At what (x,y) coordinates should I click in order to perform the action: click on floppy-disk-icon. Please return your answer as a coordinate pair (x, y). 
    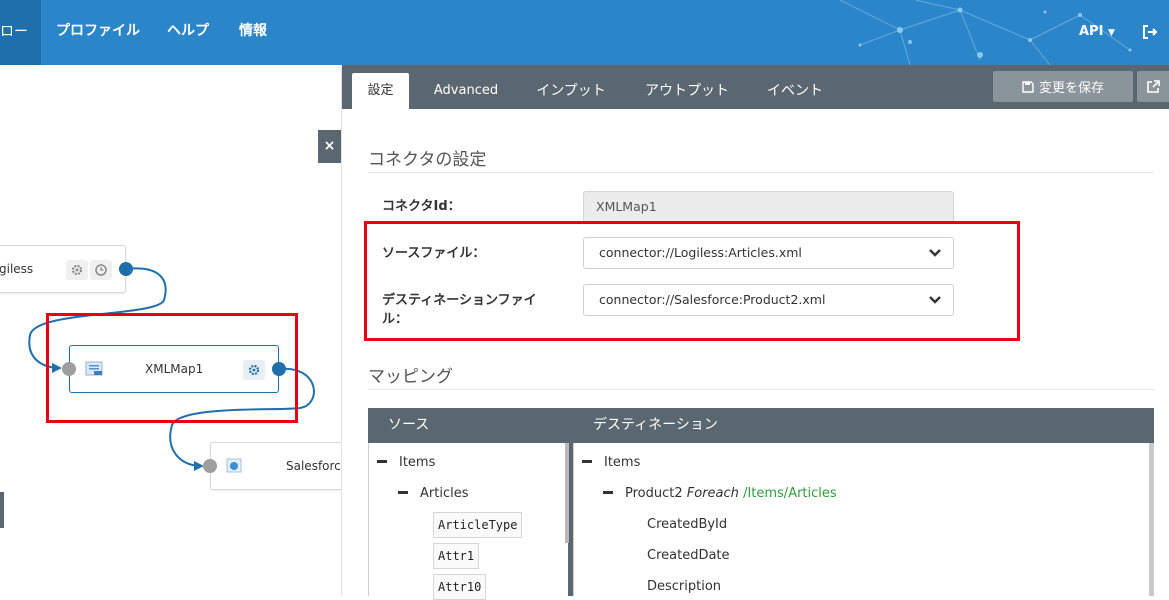
    Looking at the image, I should click on (1028, 86).